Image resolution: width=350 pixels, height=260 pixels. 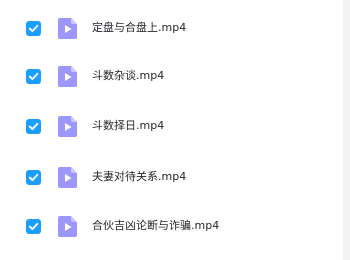 I want to click on scroll-area-edge, so click(x=346, y=130).